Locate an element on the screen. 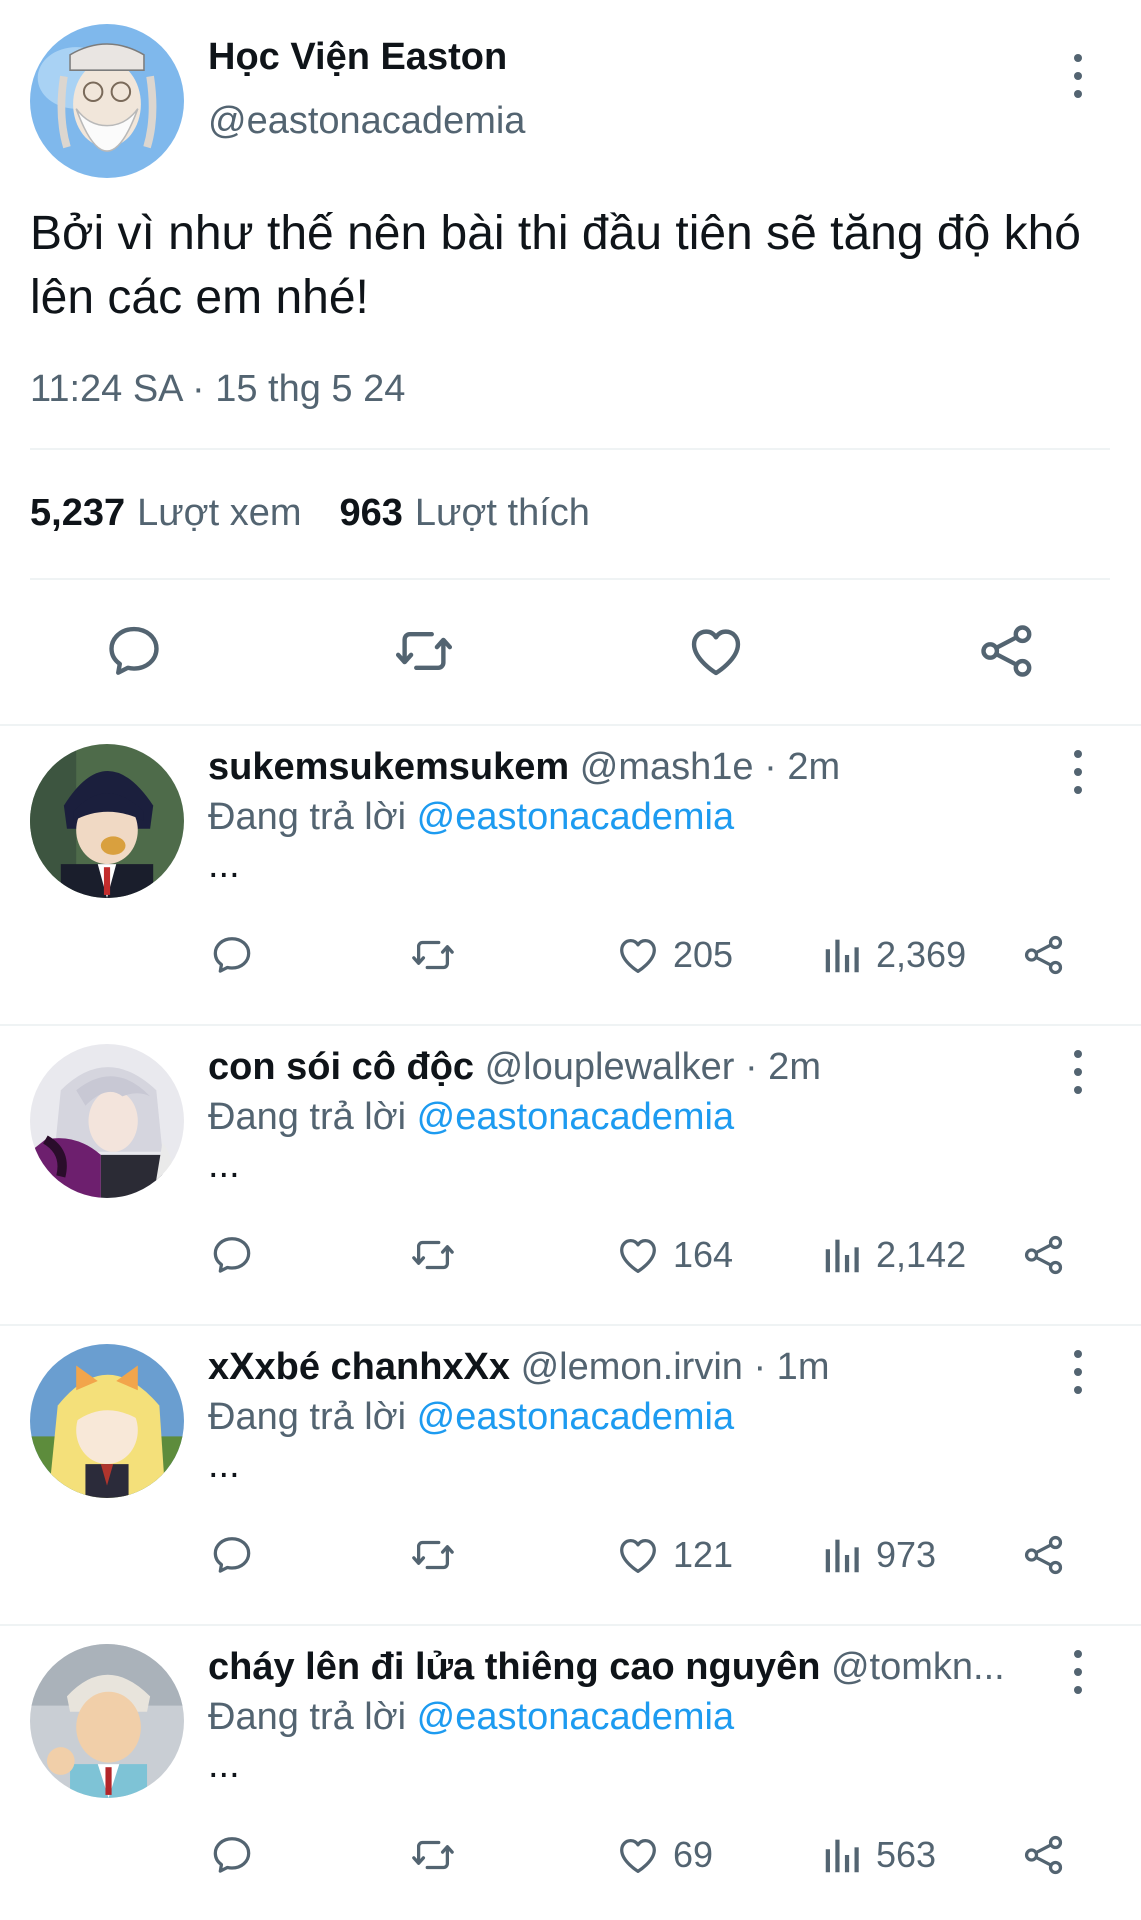 This screenshot has height=1920, width=1141. like-count: 205 is located at coordinates (703, 954).